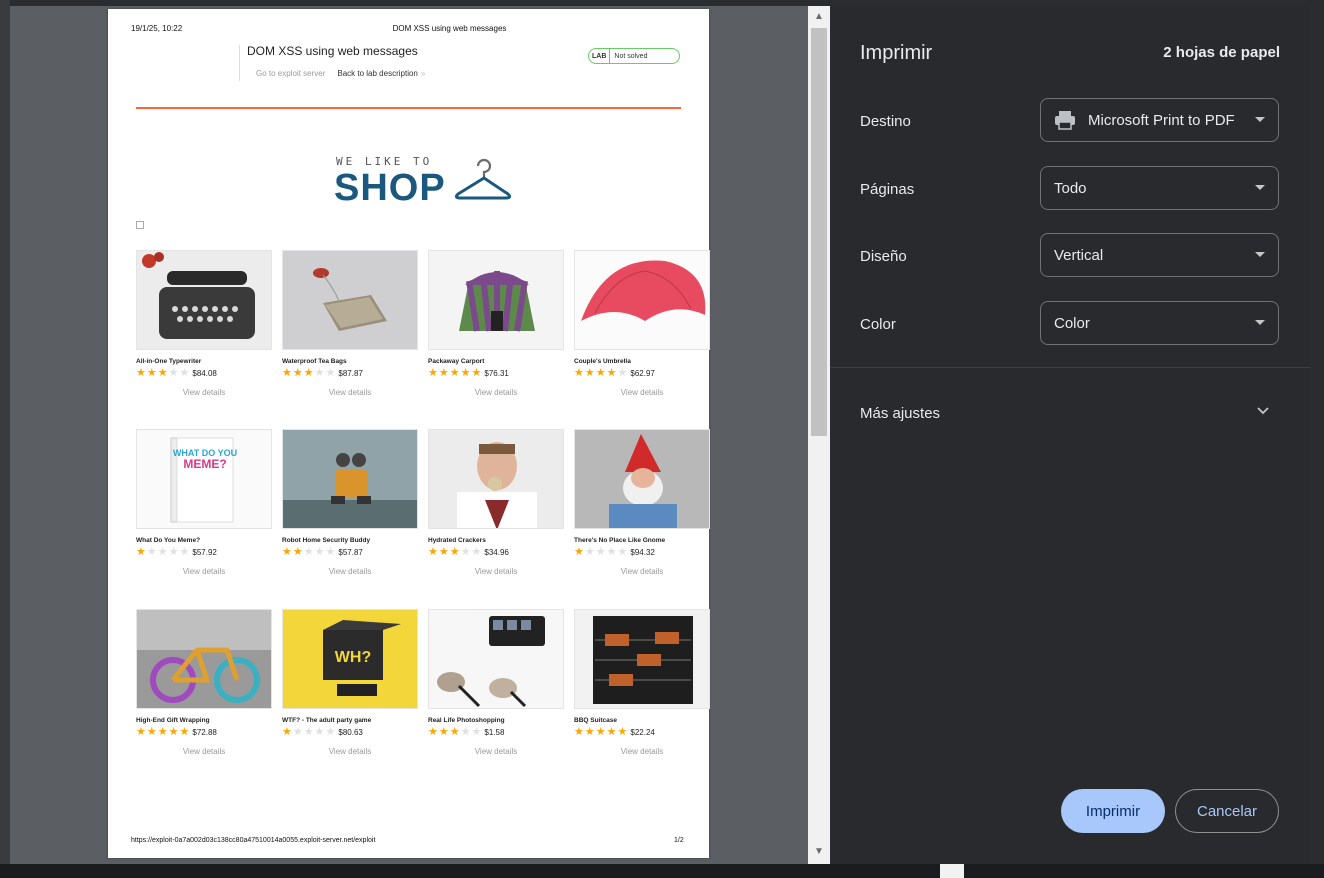 The width and height of the screenshot is (1324, 878). I want to click on lab-status-badge: LAB Not solved, so click(634, 56).